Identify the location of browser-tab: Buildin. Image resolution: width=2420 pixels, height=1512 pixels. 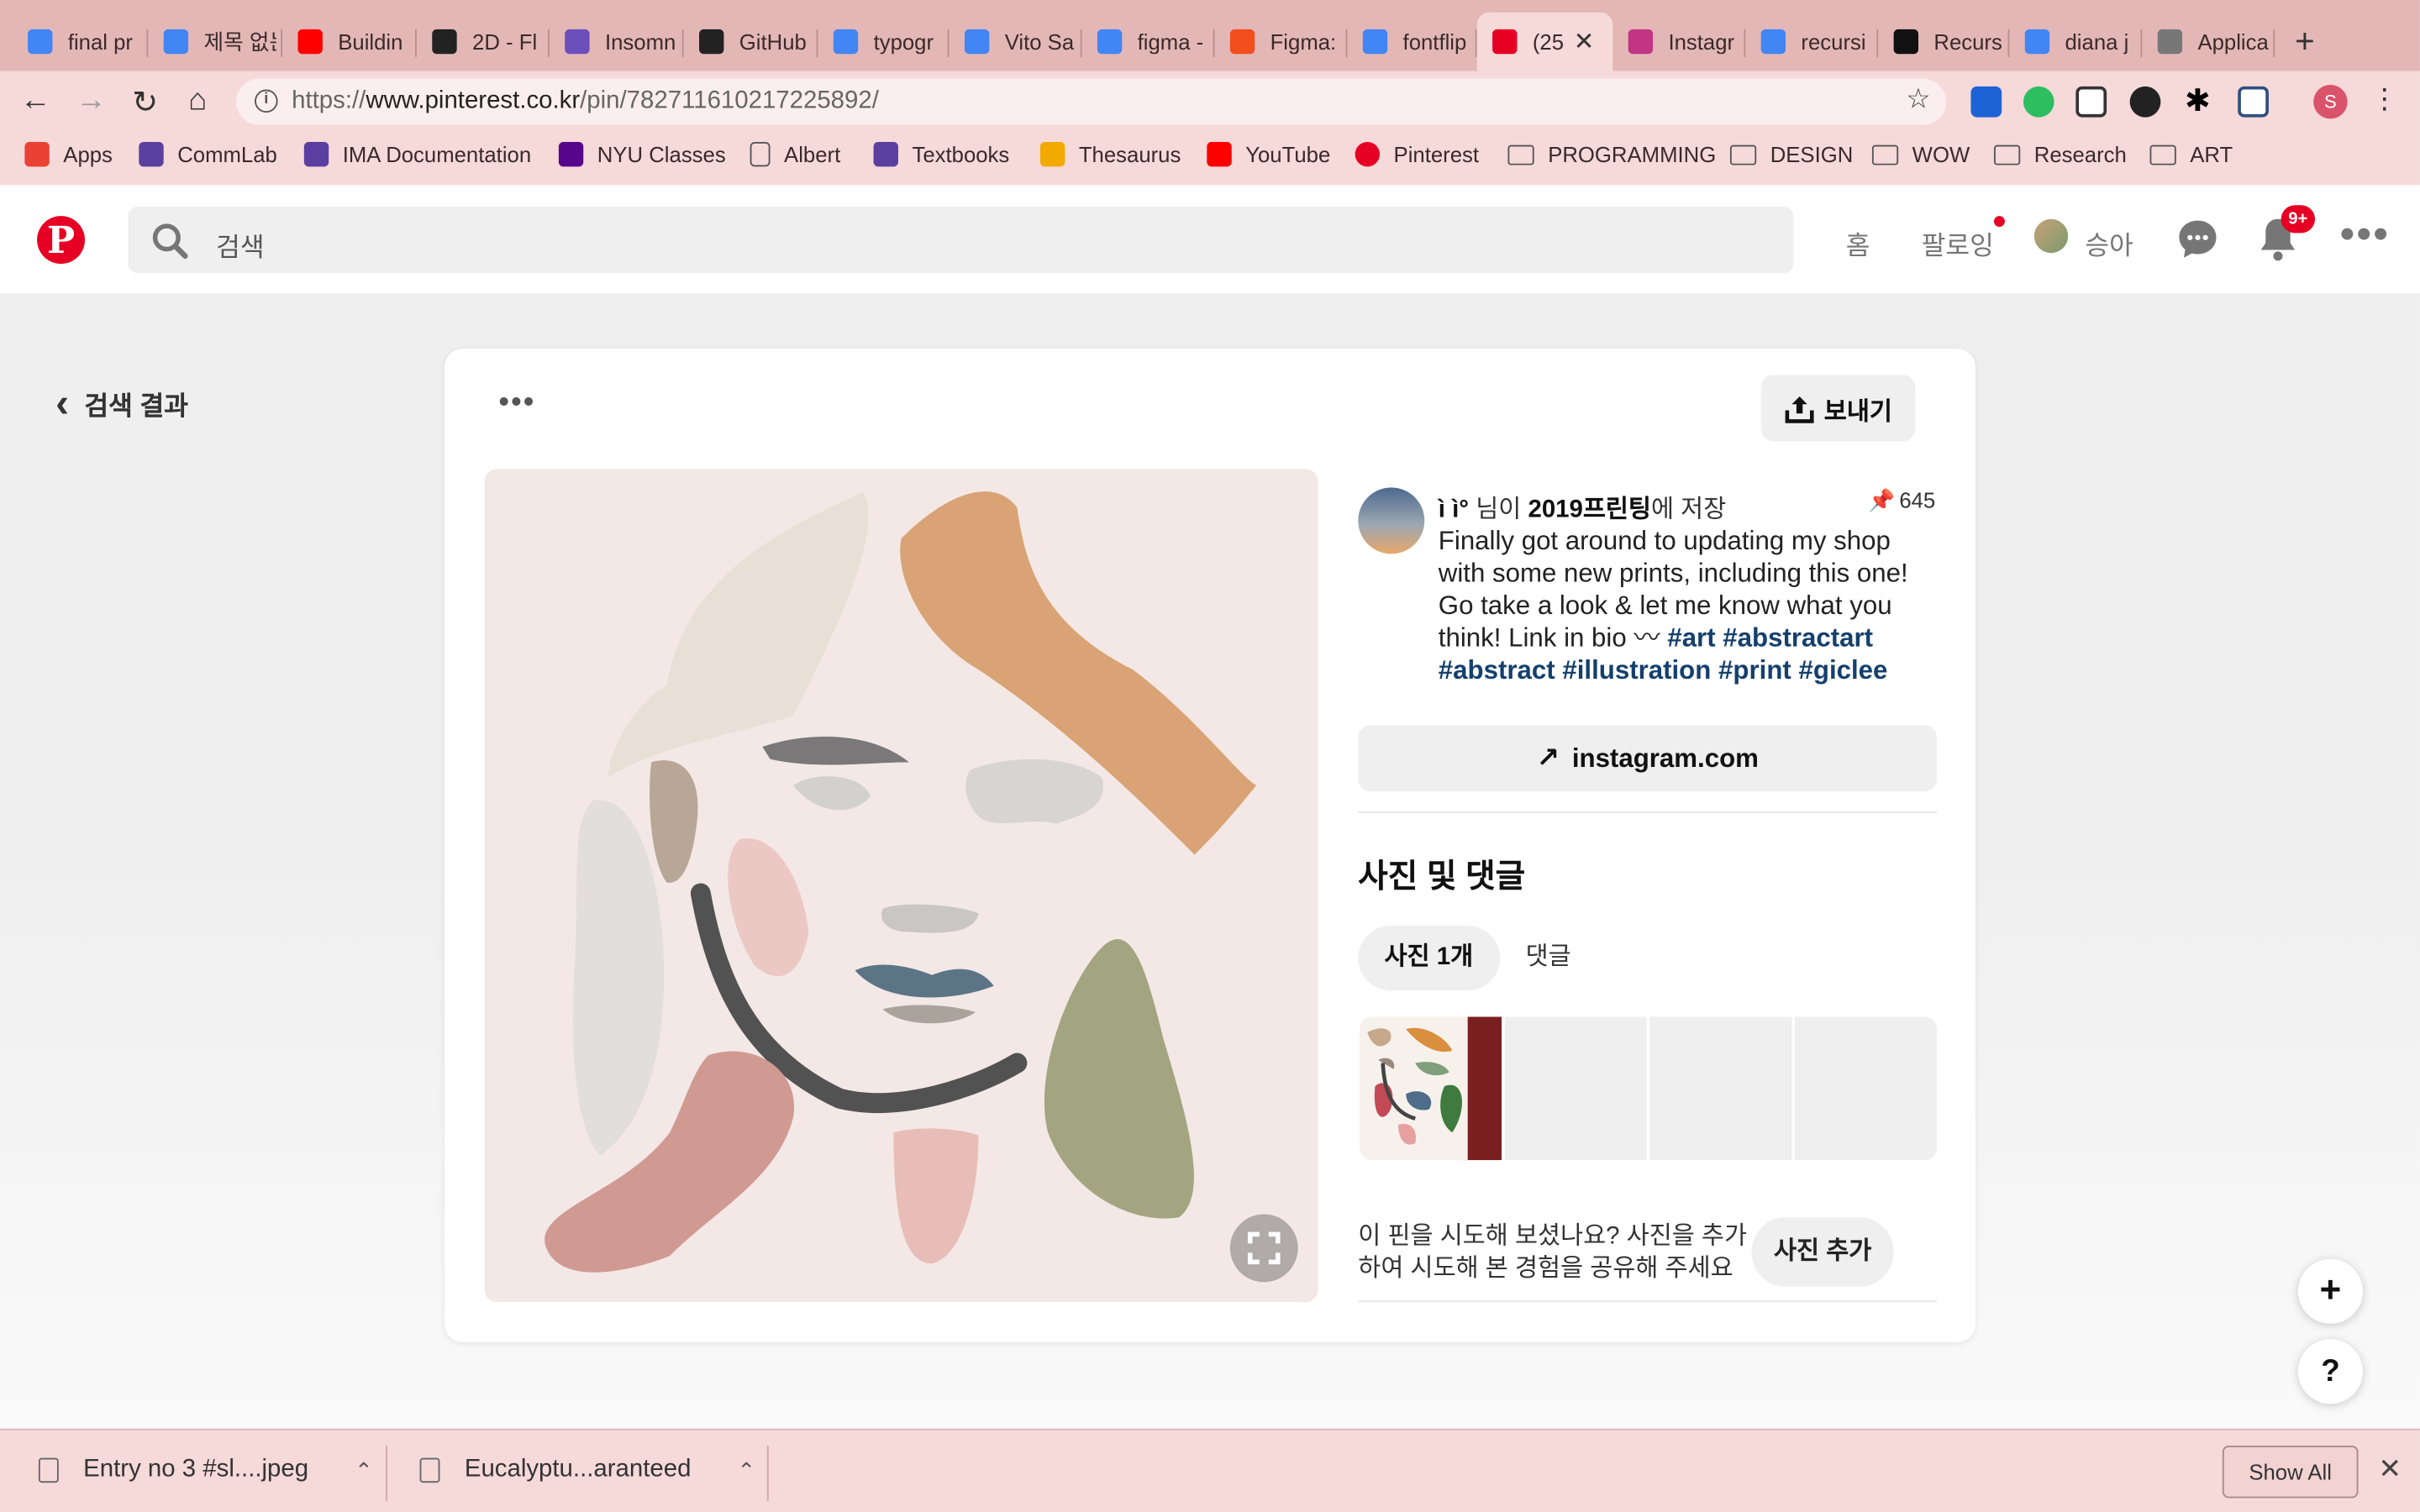
(349, 42).